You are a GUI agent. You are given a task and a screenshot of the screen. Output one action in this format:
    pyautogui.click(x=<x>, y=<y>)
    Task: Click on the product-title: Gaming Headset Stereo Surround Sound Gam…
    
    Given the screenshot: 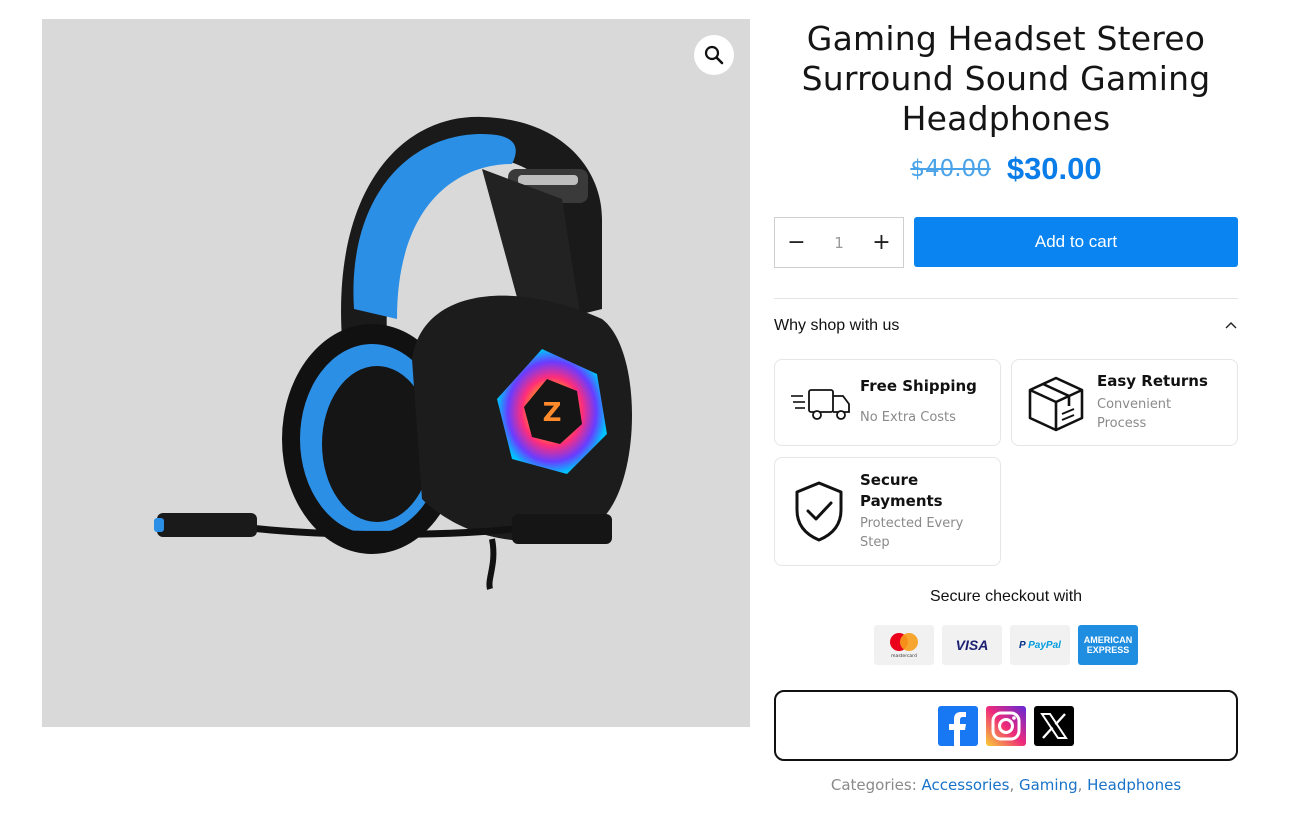 What is the action you would take?
    pyautogui.click(x=1006, y=78)
    